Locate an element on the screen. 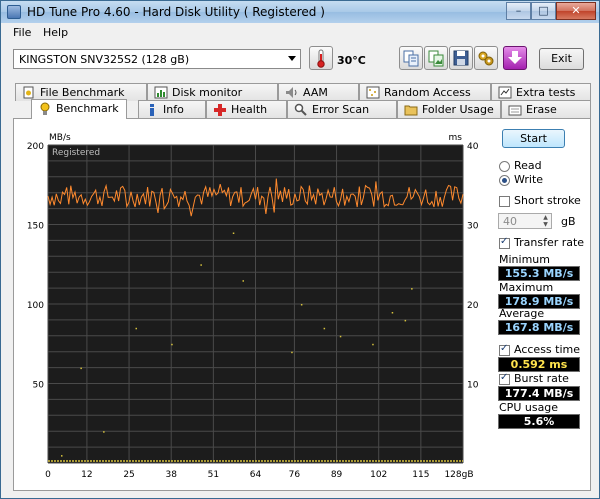  x-tick-label: 38 is located at coordinates (171, 475).